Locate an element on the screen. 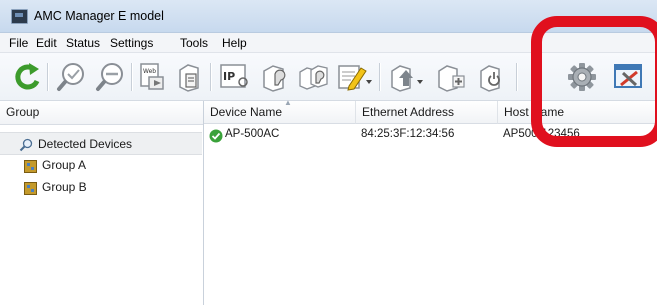  tree-item-group-a: Group A is located at coordinates (101, 165).